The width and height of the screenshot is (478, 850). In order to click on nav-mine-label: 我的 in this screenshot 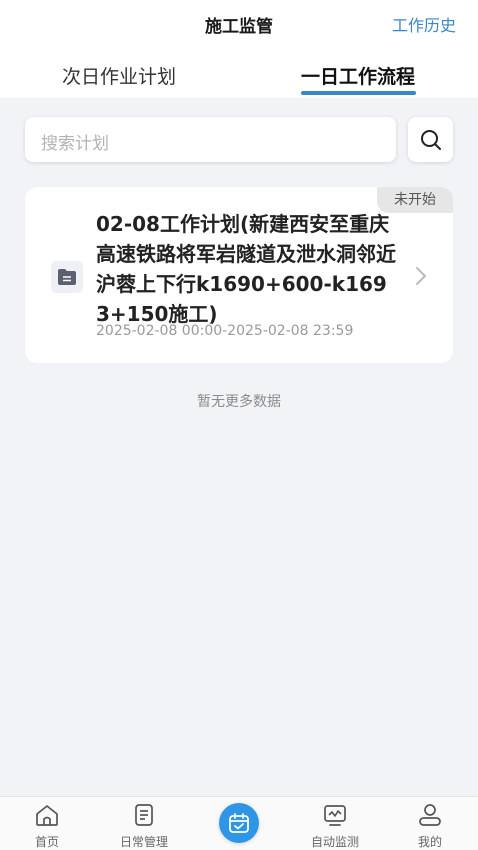, I will do `click(429, 842)`.